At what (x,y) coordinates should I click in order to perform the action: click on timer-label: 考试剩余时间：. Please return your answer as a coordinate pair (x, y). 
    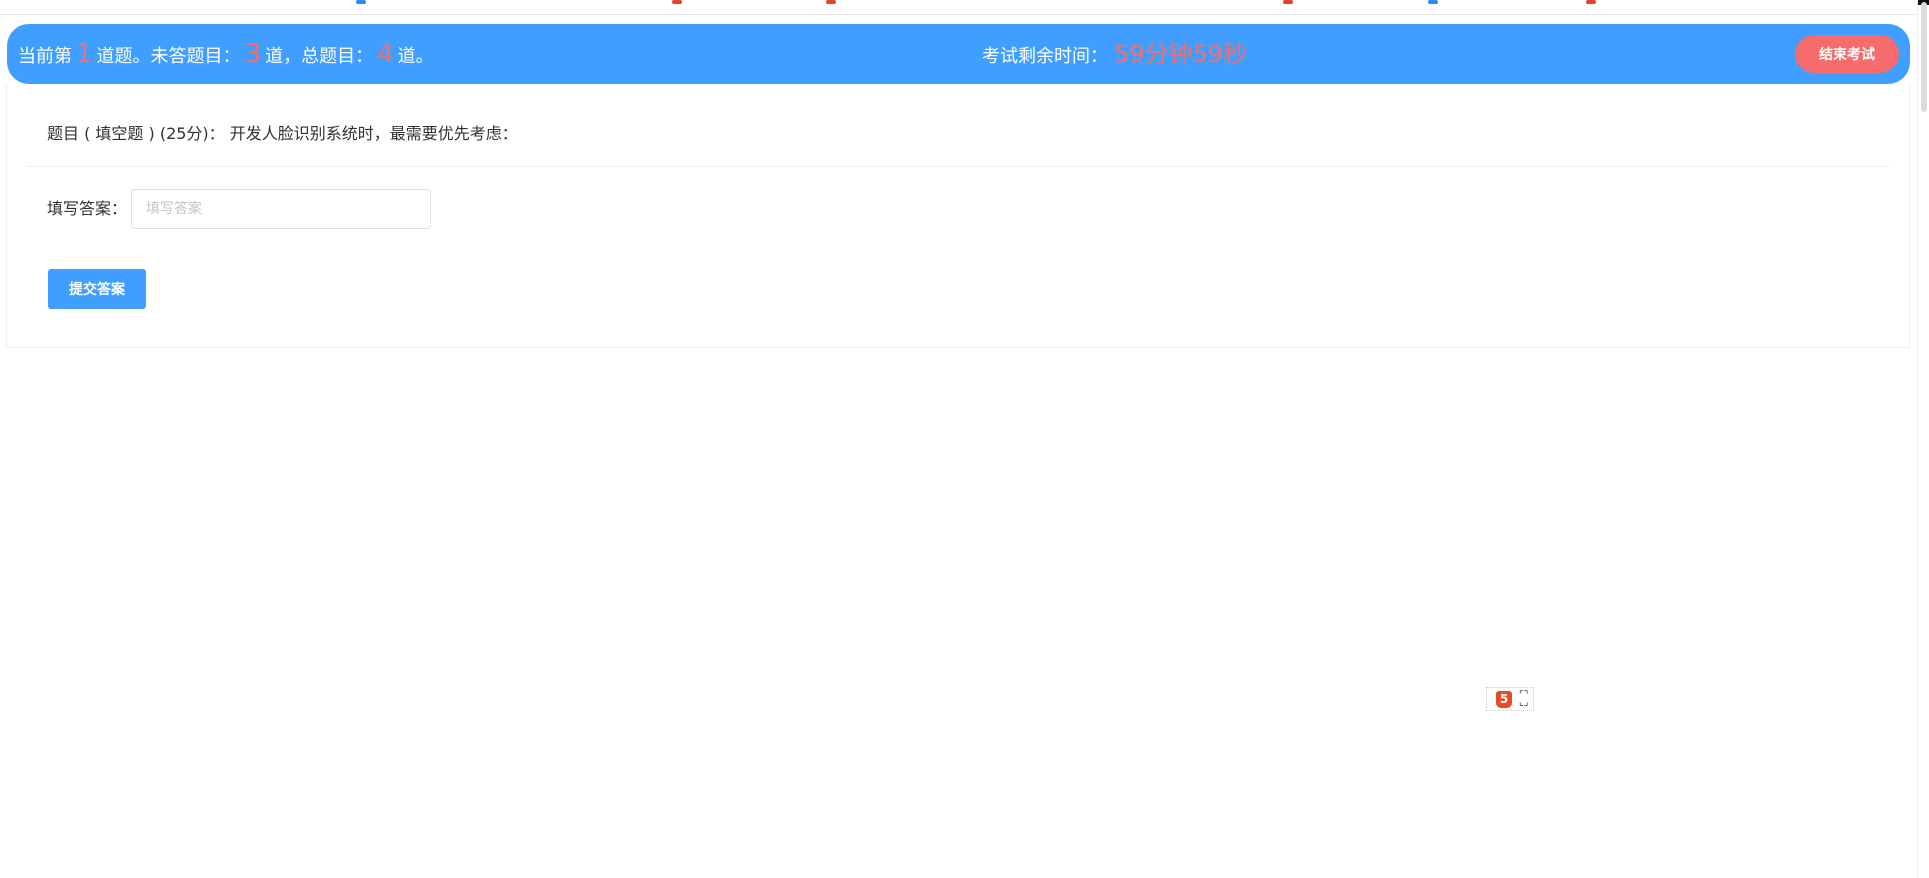
    Looking at the image, I should click on (1045, 56).